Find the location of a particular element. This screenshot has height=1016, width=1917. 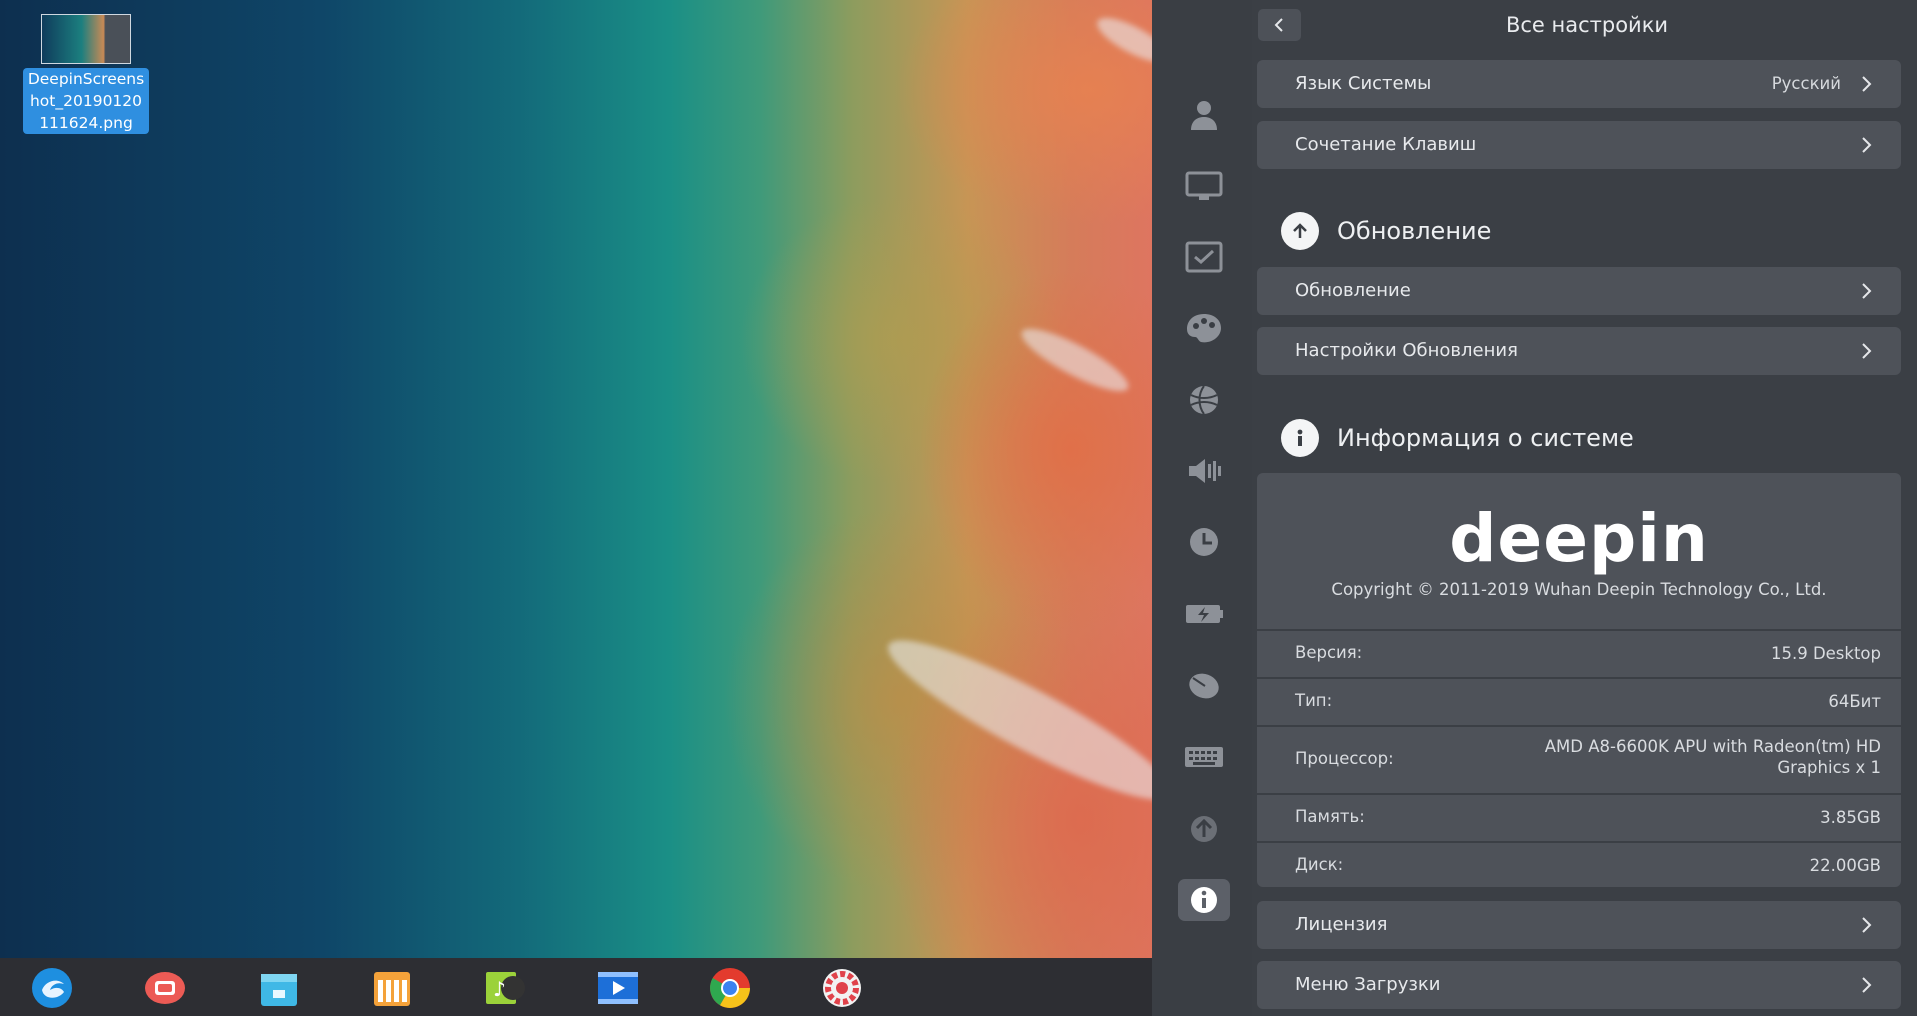

info-row-version: Версия: 15.9 Desktop is located at coordinates (1579, 653).